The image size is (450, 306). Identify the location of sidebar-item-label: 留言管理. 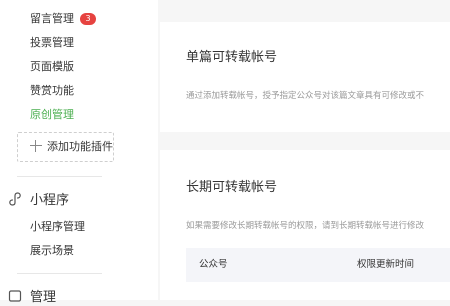
(52, 18).